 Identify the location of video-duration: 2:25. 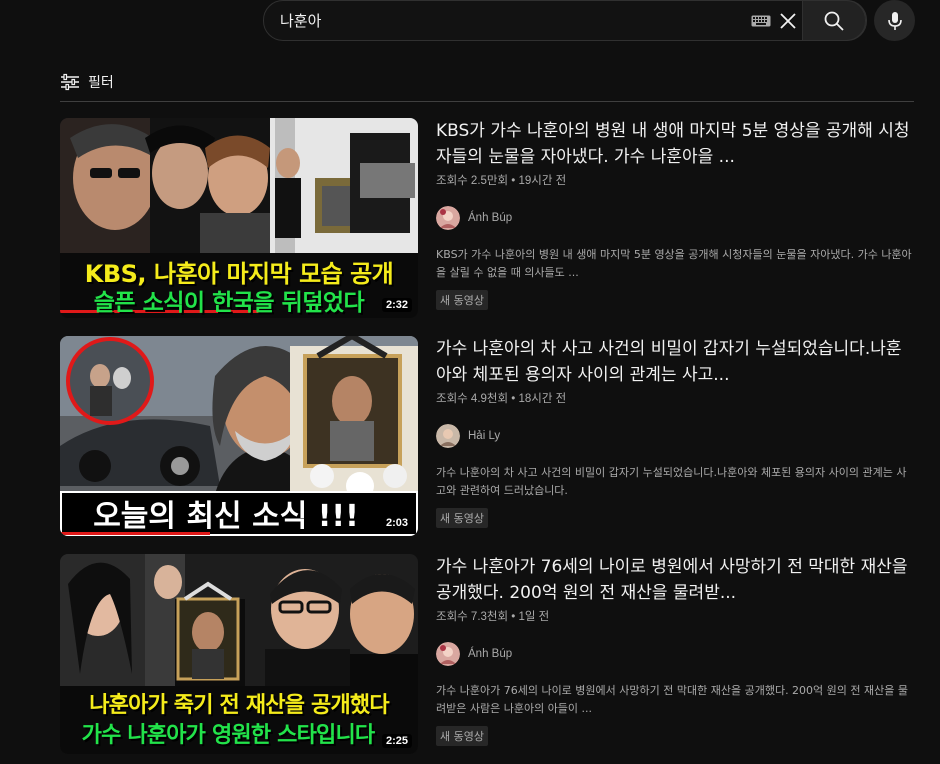
(396, 741).